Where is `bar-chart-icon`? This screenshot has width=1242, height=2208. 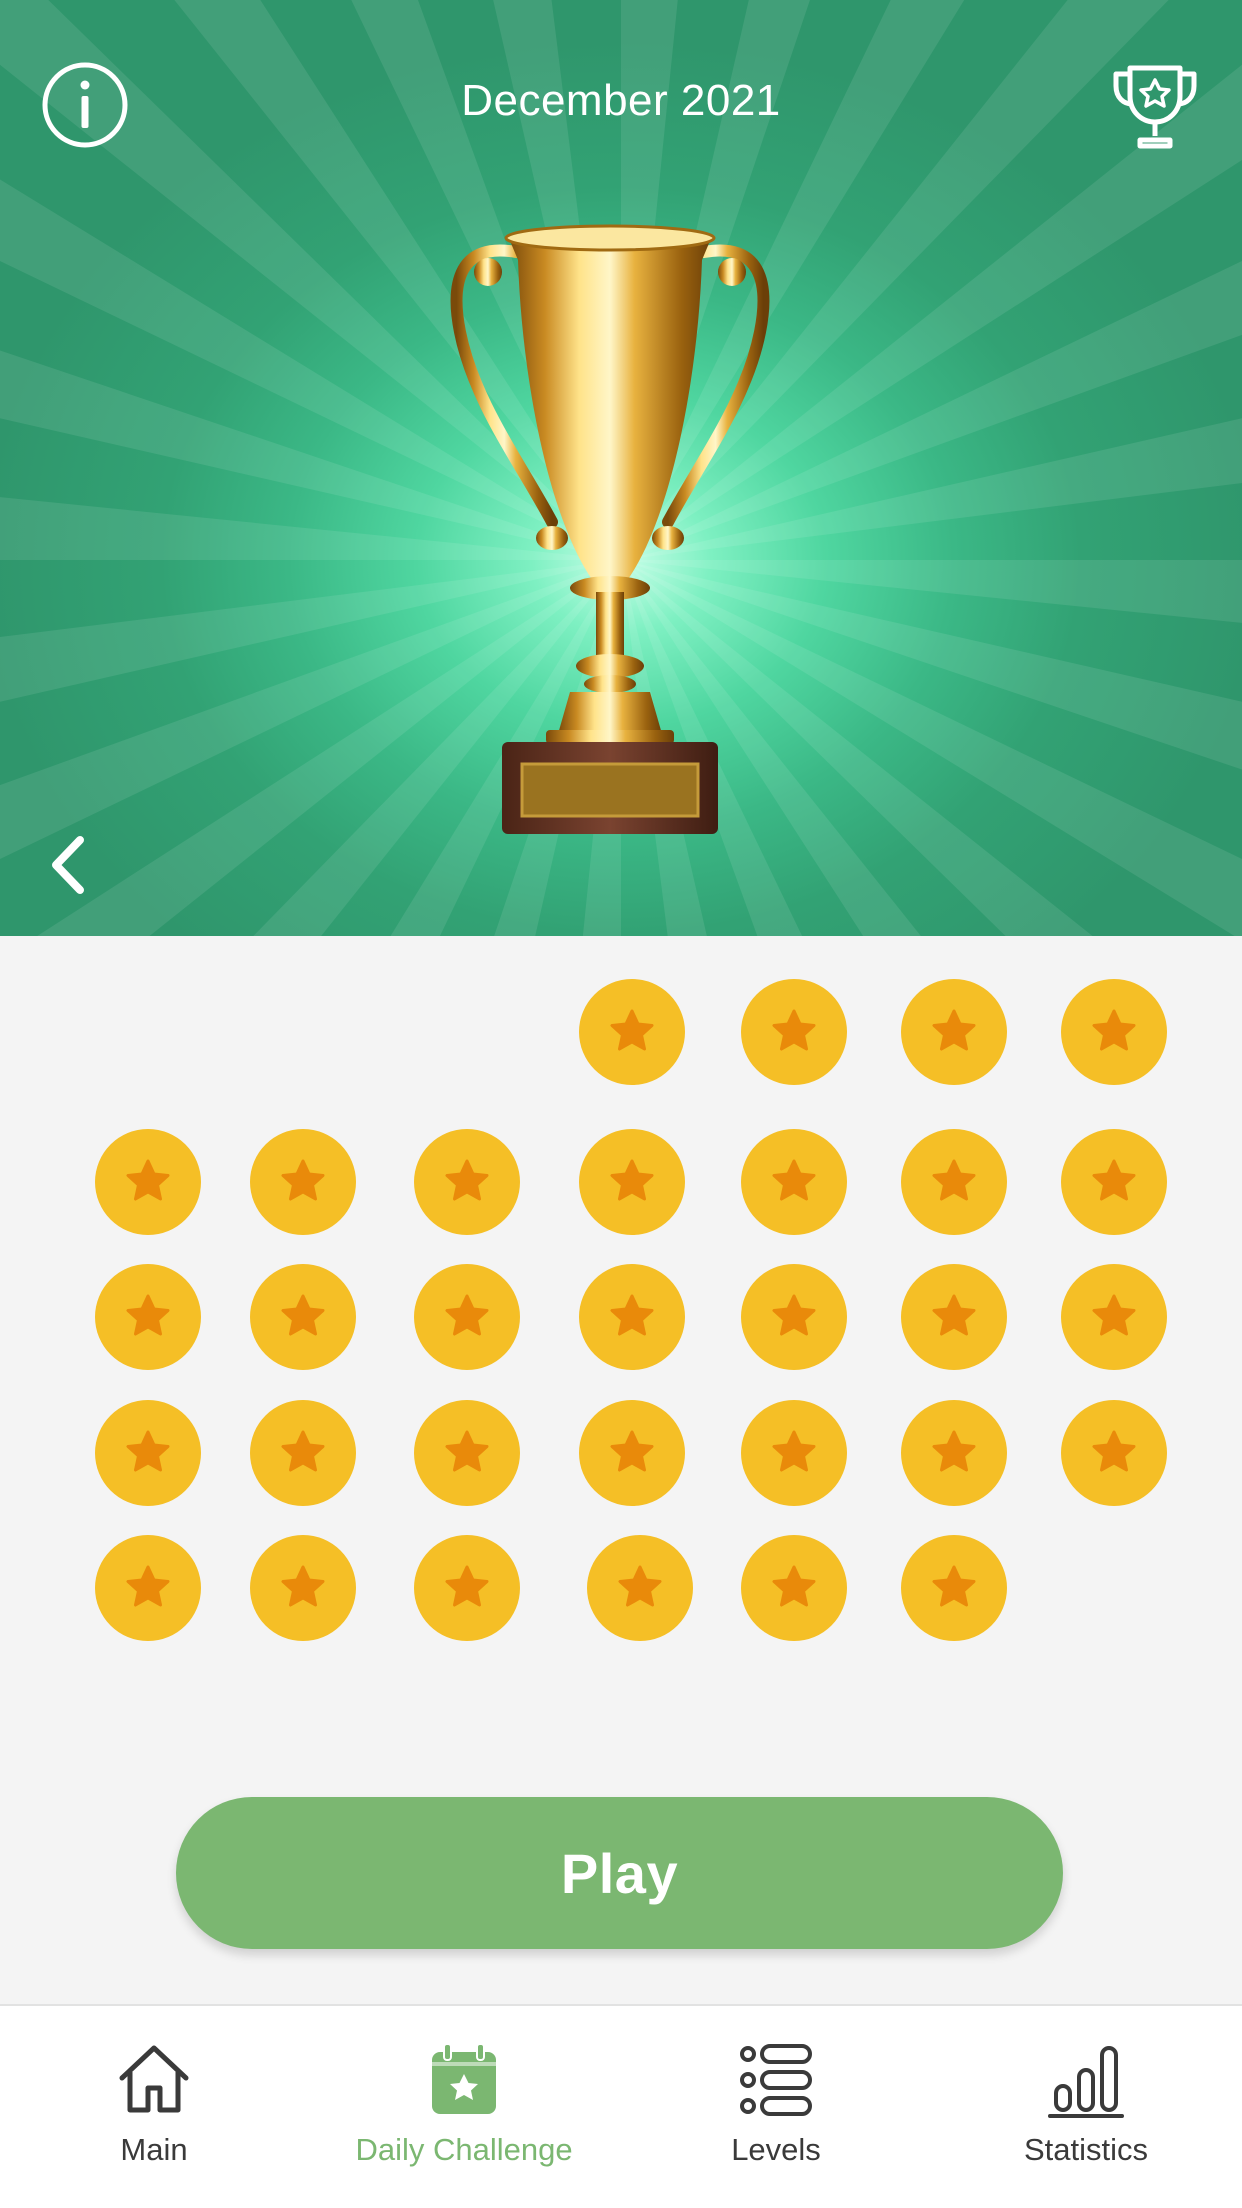
bar-chart-icon is located at coordinates (1086, 2082).